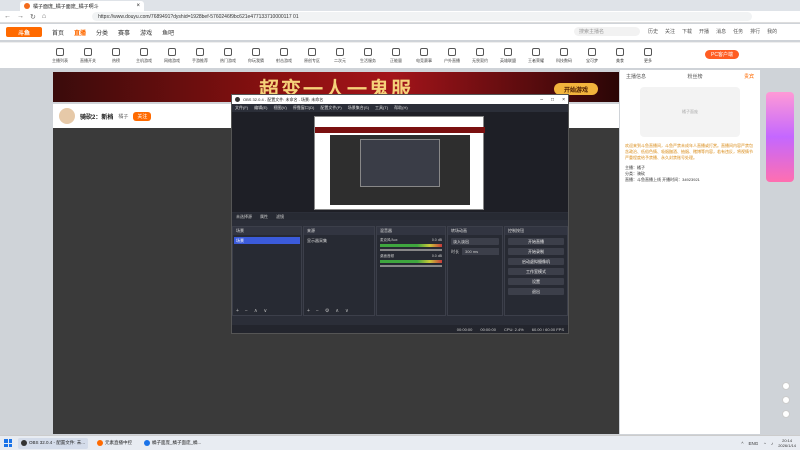 Image resolution: width=800 pixels, height=450 pixels. I want to click on category-item: 电竞赛事, so click(424, 55).